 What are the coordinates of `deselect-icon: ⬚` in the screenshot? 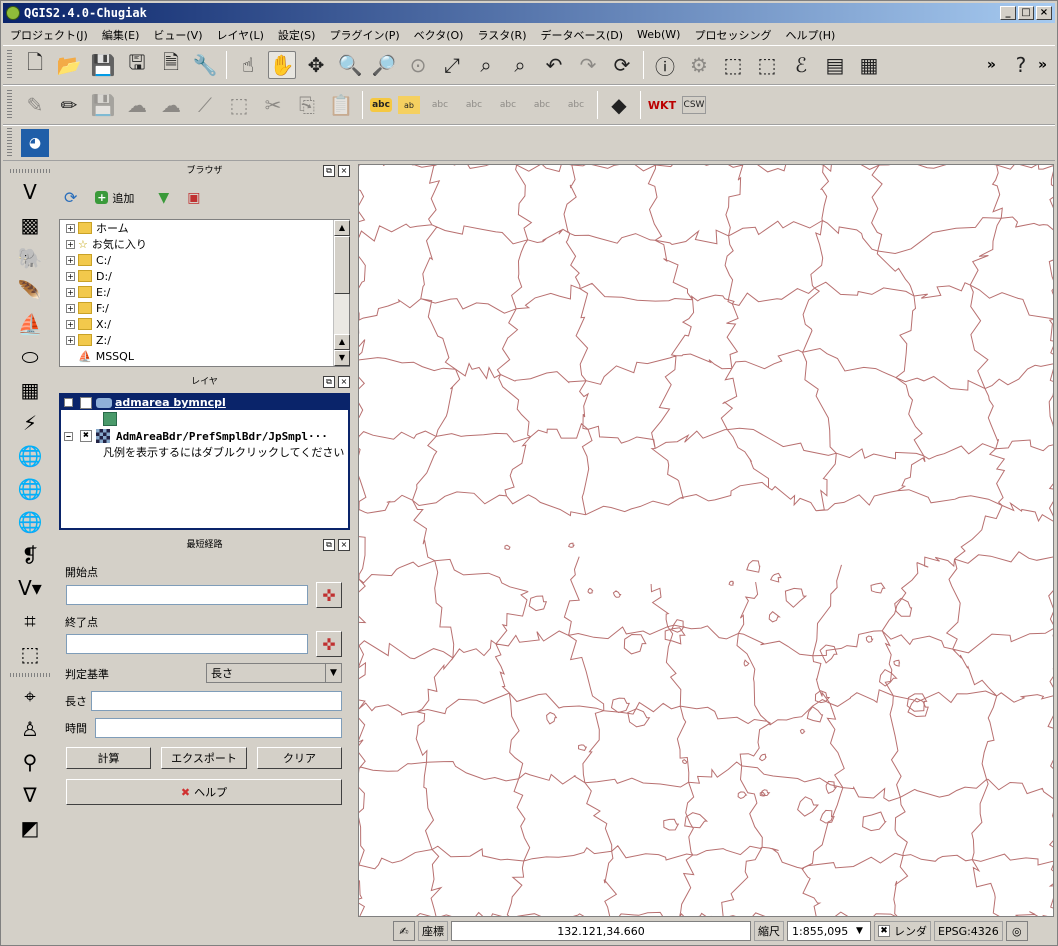 It's located at (767, 65).